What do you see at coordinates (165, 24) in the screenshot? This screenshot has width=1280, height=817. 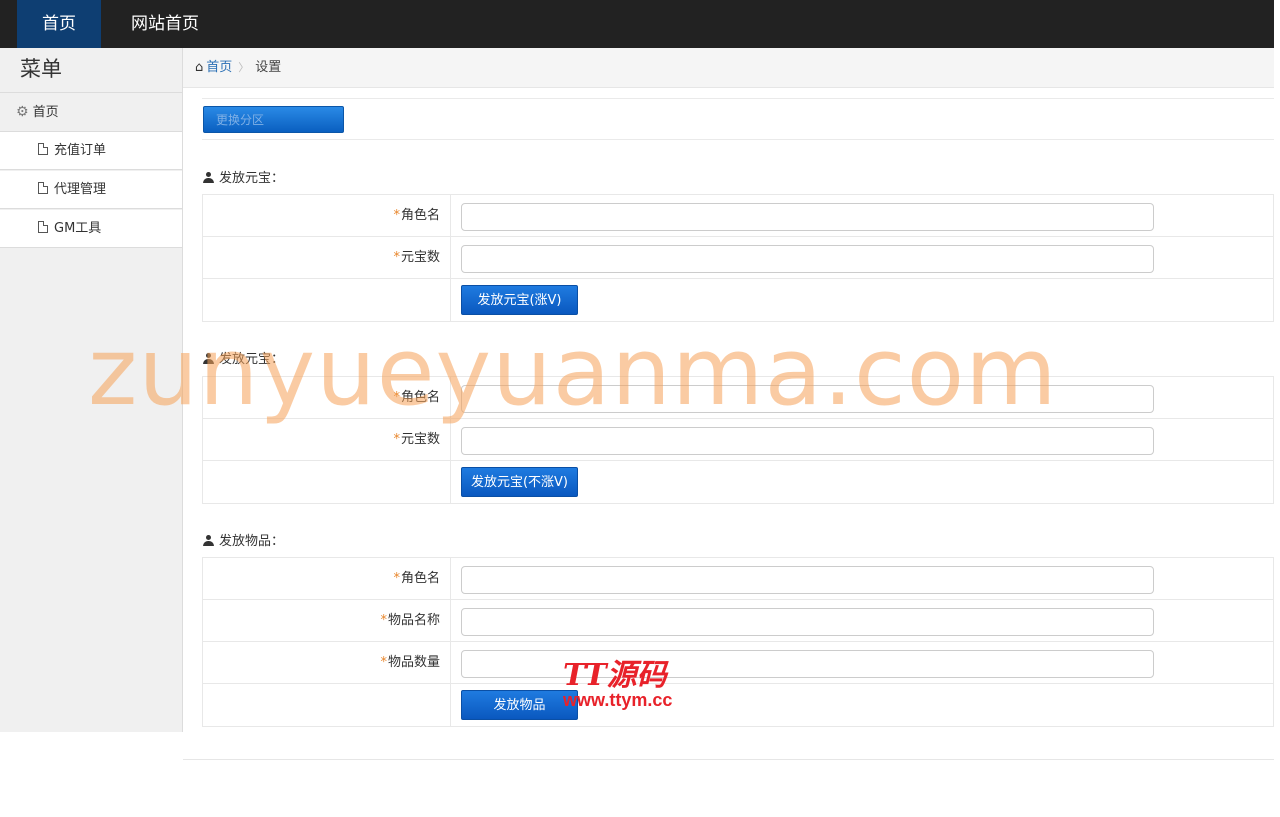 I see `topnav-site-home: 网站首页` at bounding box center [165, 24].